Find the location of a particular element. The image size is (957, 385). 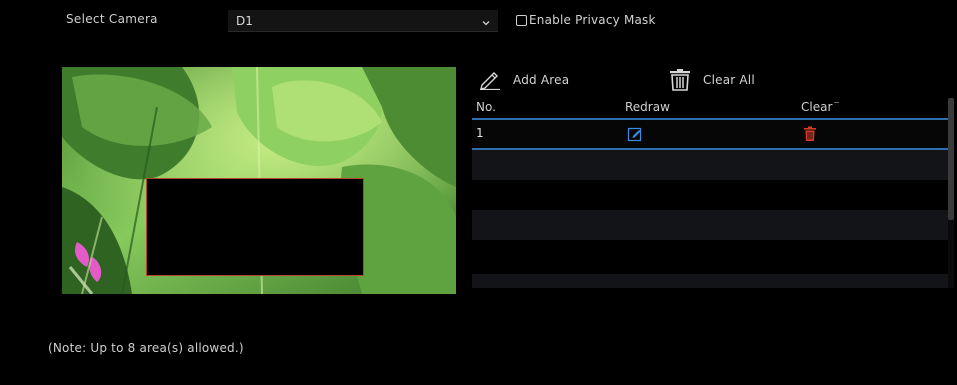

camera-select-row: Select Camera D1 Enable Privacy Mask is located at coordinates (478, 20).